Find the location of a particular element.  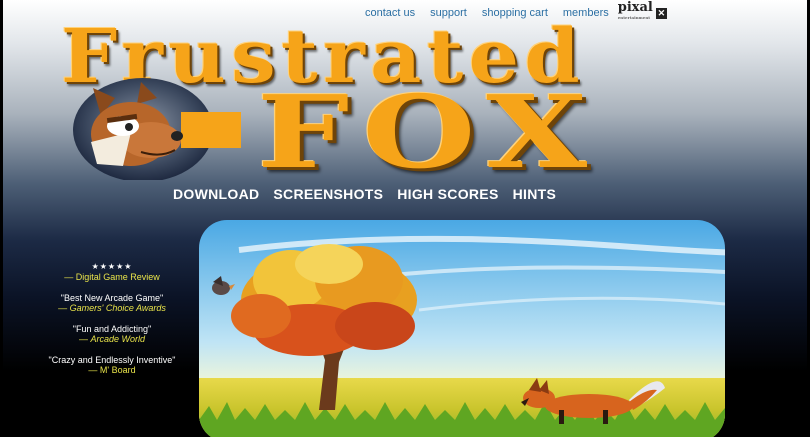

review-source-line: — Gamers' Choice Awards is located at coordinates (112, 308).